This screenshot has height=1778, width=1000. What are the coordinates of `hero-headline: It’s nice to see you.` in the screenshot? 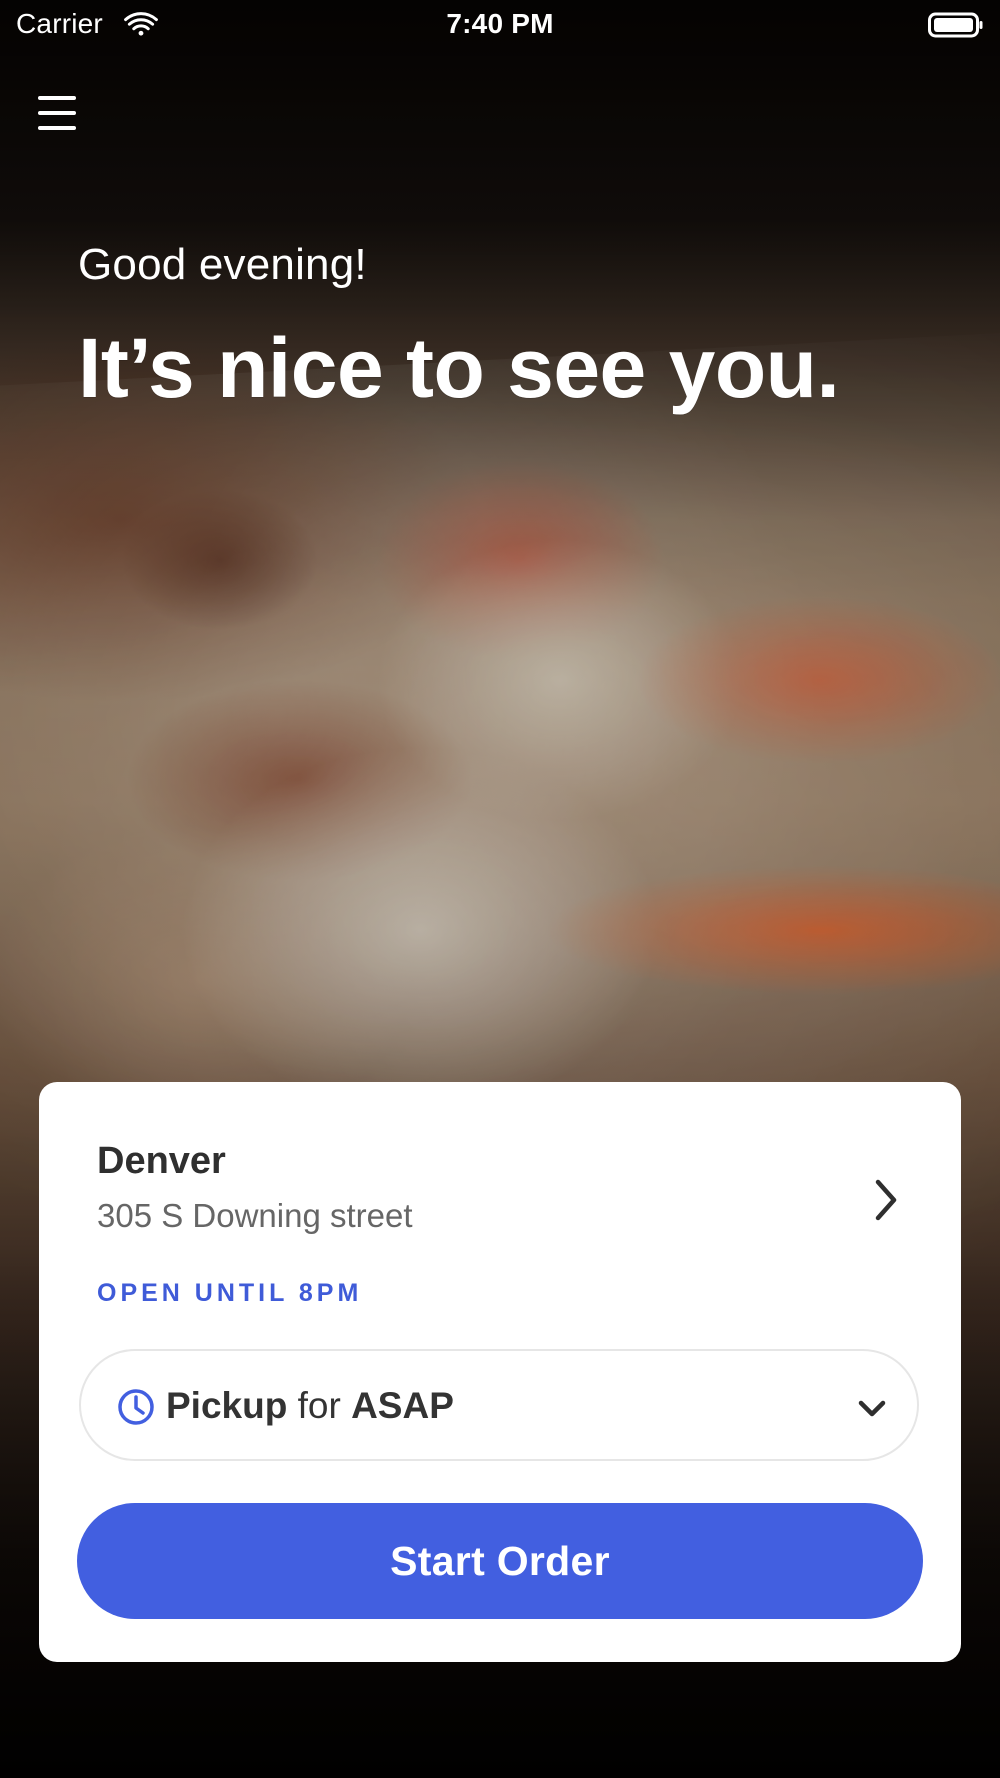 It's located at (459, 368).